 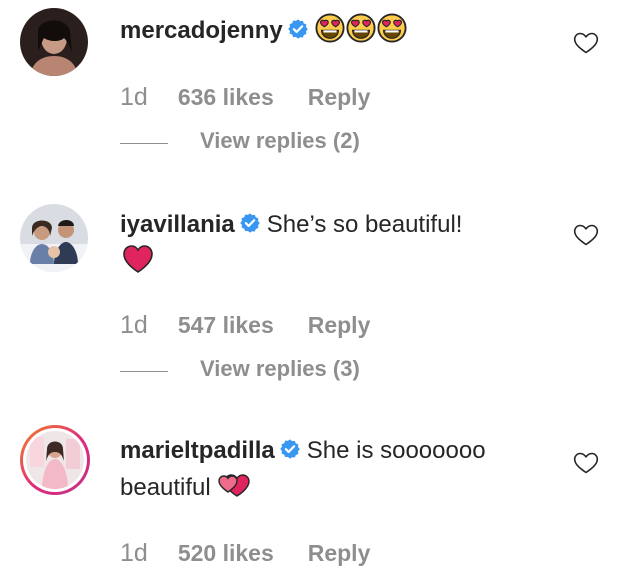 I want to click on comment-username: marieltpadilla, so click(x=197, y=450).